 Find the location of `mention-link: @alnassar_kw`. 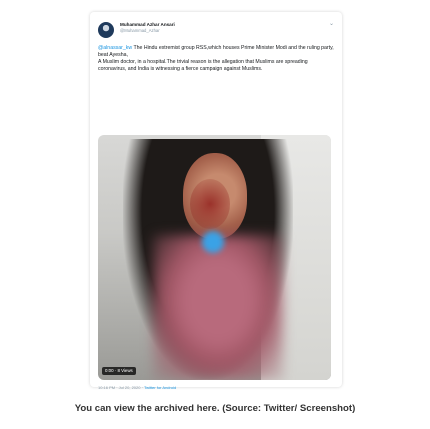

mention-link: @alnassar_kw is located at coordinates (115, 48).